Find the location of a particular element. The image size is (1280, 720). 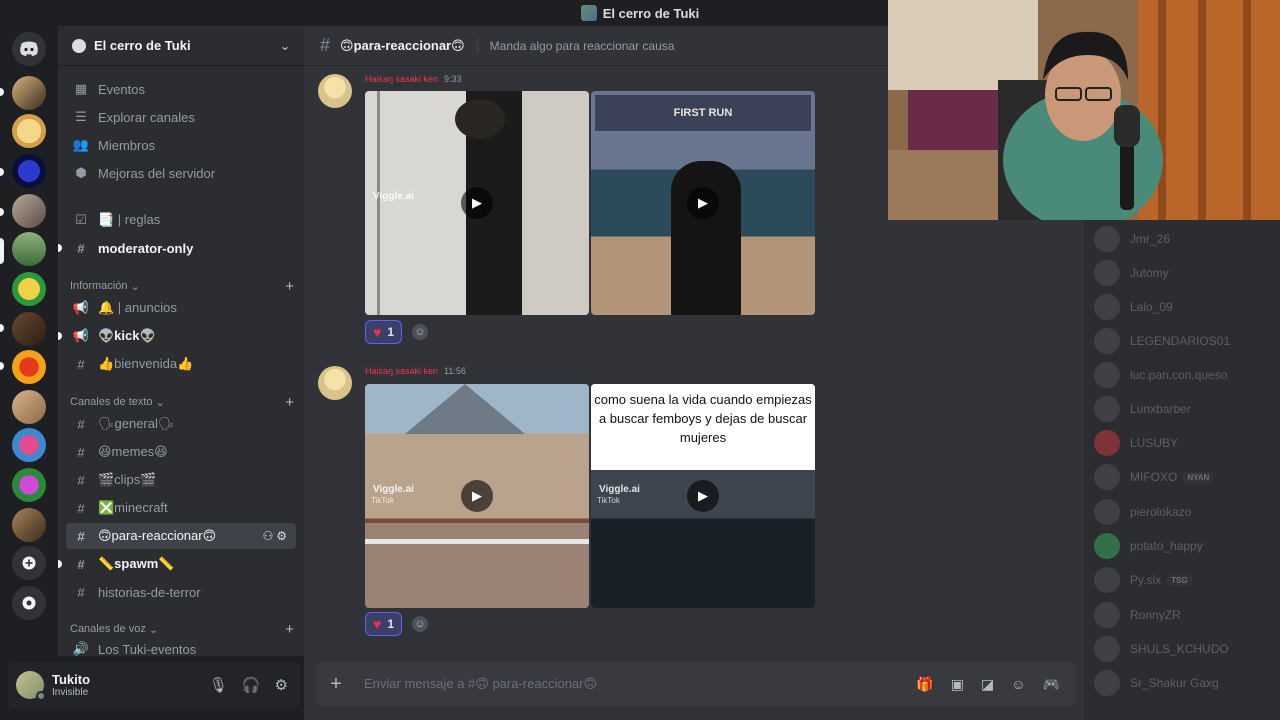

reactions: ♥ 1 ☺ is located at coordinates (396, 332).